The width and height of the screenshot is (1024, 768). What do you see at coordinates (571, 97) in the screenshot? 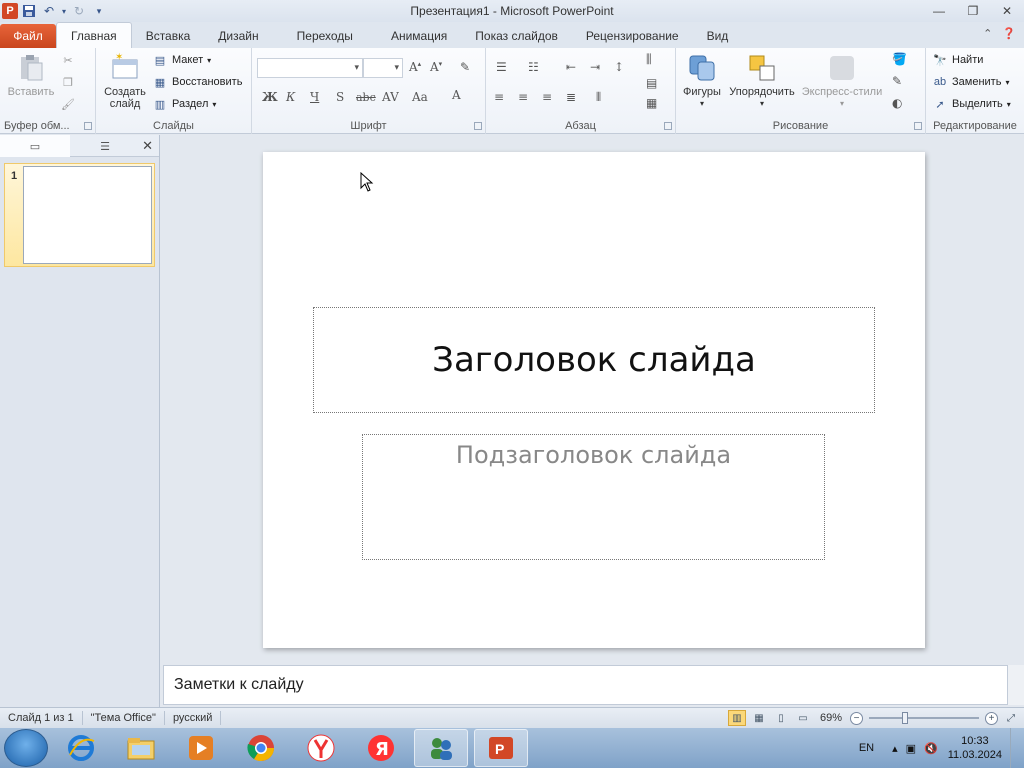
I see `justify-icon: ≣` at bounding box center [571, 97].